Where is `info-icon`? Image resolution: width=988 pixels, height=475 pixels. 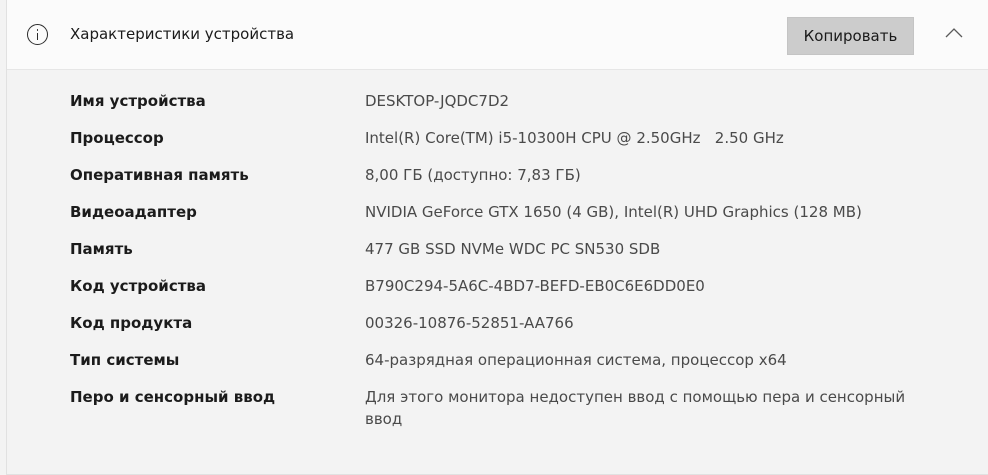 info-icon is located at coordinates (37, 34).